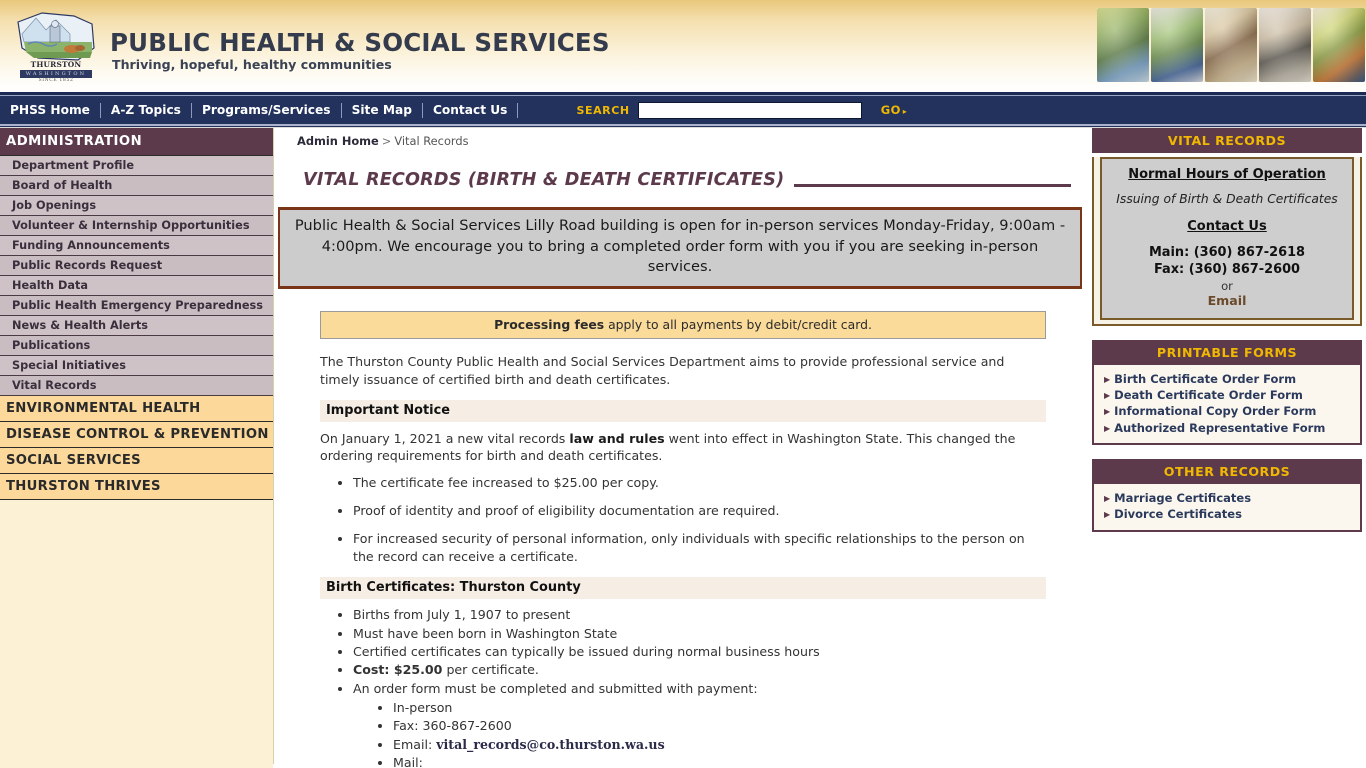  I want to click on panel-title-vital-records: VITAL RECORDS, so click(1227, 140).